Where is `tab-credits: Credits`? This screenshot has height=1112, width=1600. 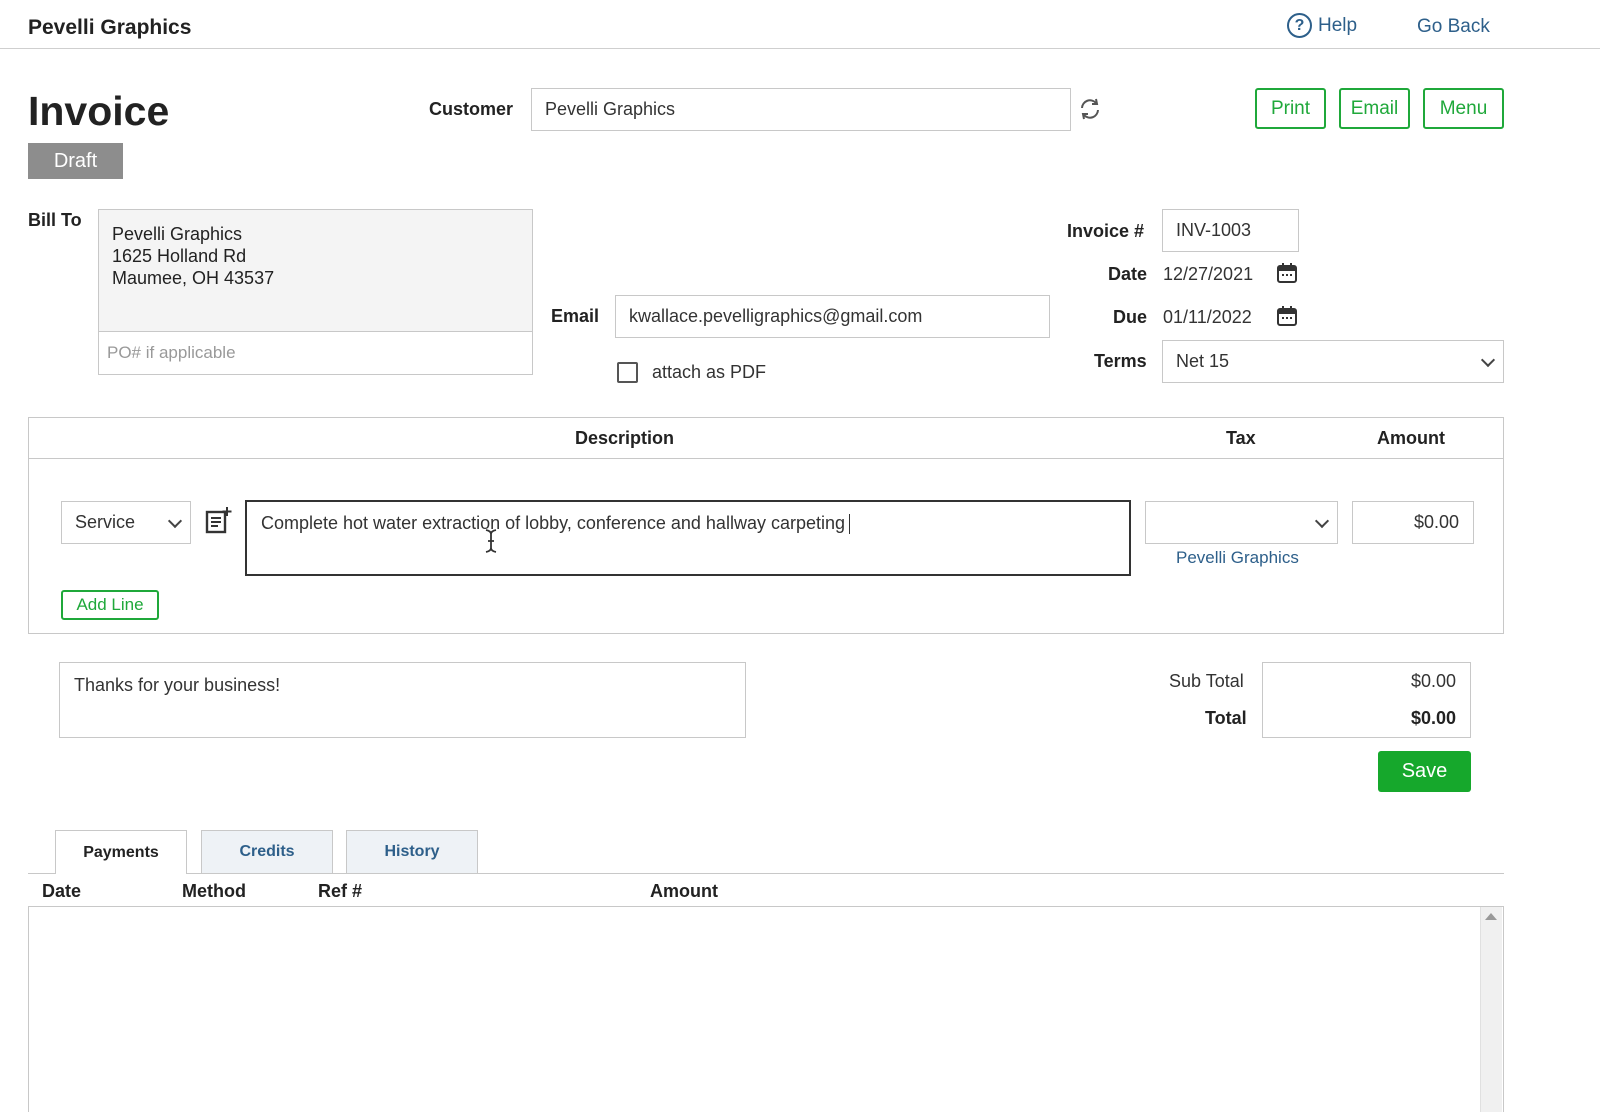 tab-credits: Credits is located at coordinates (267, 851).